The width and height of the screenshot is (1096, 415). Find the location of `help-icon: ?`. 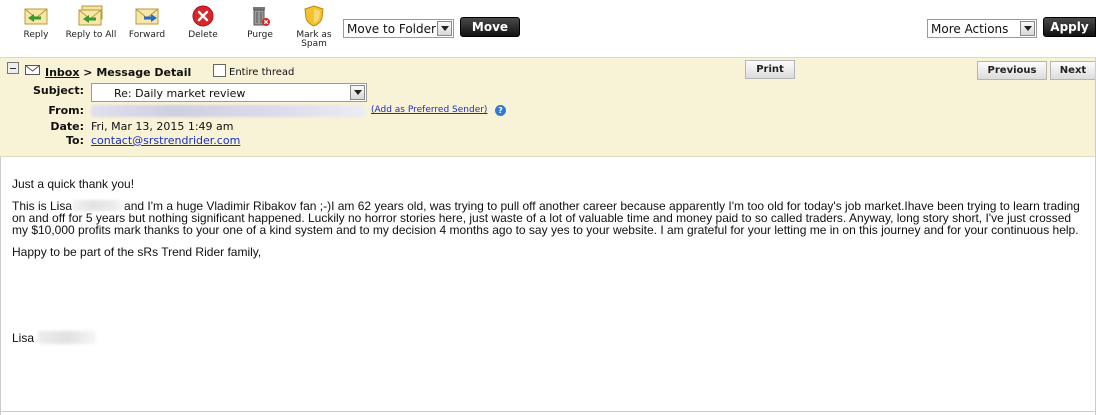

help-icon: ? is located at coordinates (500, 110).